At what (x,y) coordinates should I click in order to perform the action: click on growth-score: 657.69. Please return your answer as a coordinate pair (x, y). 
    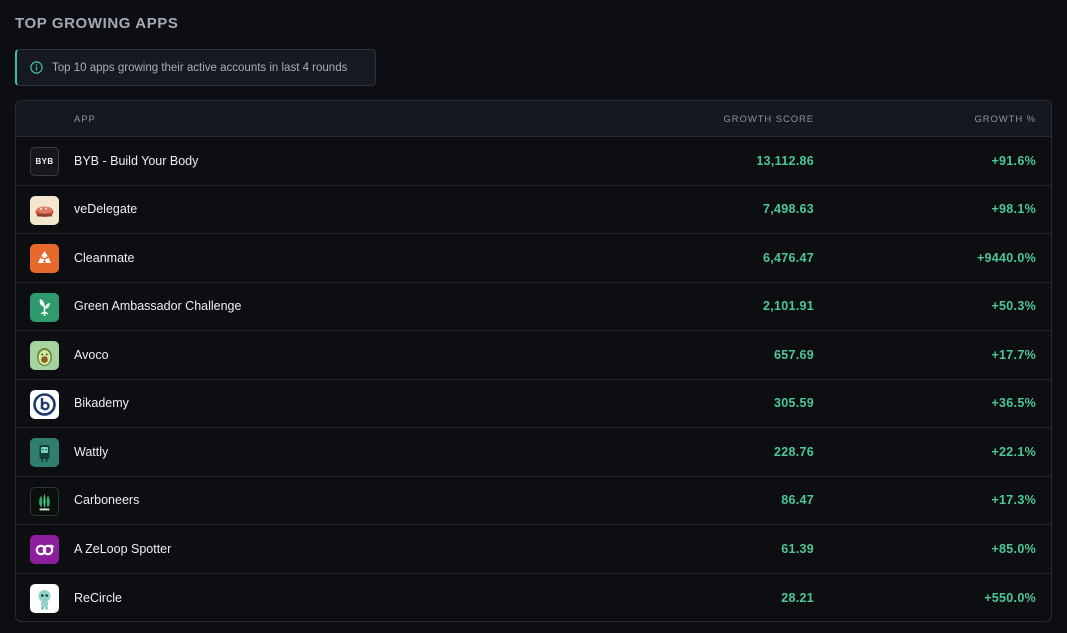
    Looking at the image, I should click on (793, 354).